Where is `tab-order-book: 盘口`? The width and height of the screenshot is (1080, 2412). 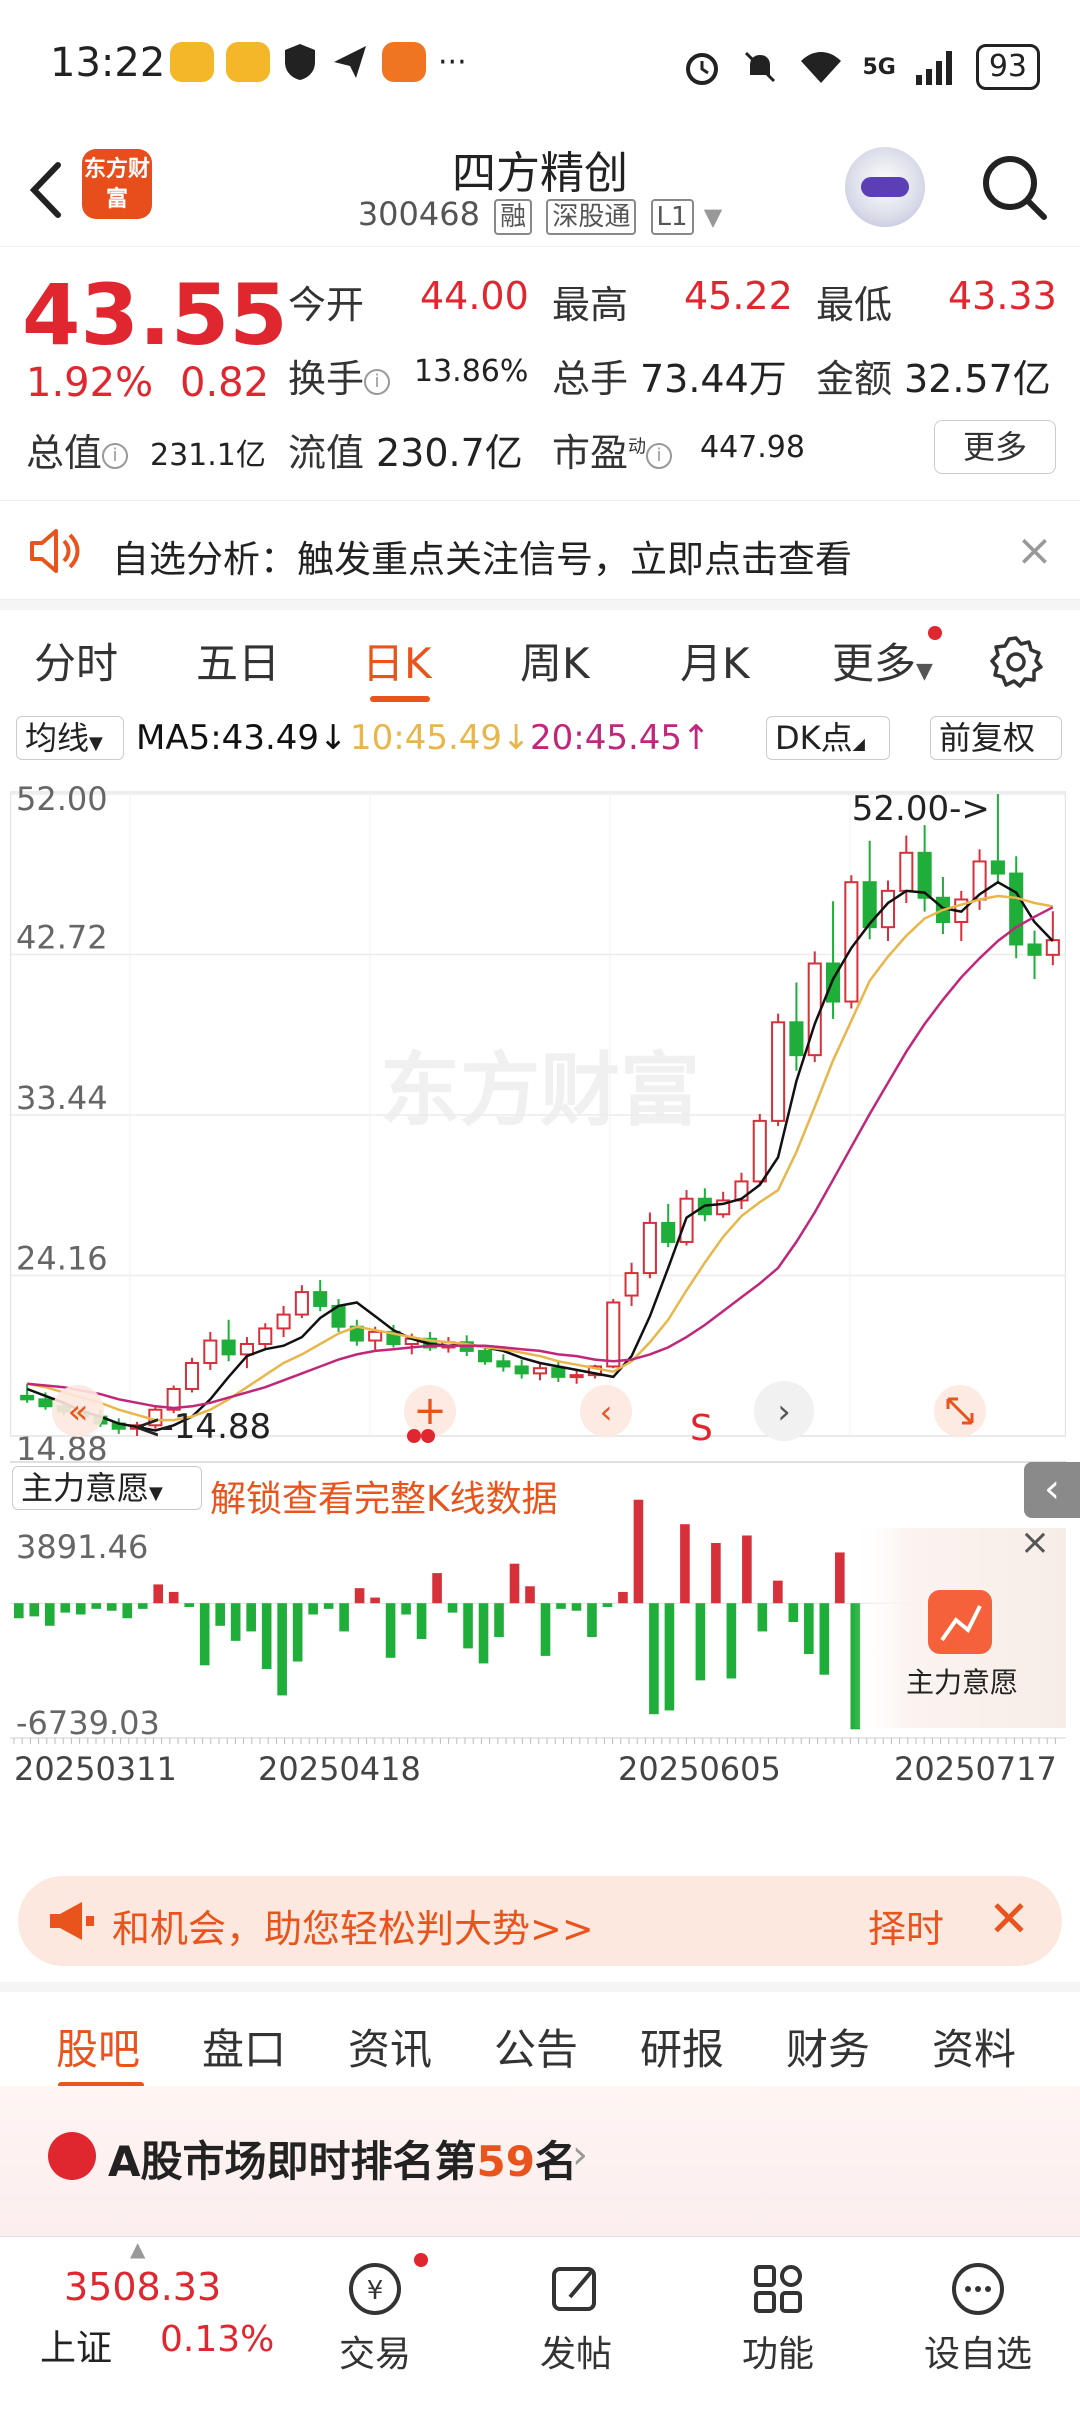 tab-order-book: 盘口 is located at coordinates (244, 2046).